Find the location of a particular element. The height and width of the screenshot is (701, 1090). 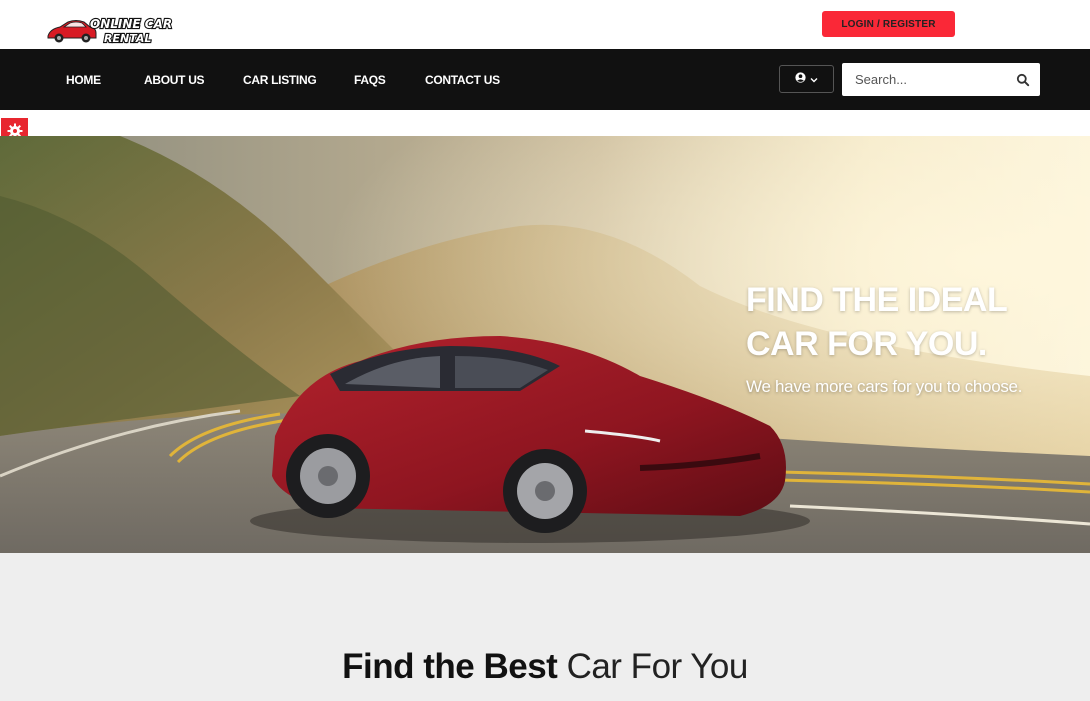

nav-contact-us: CONTACT US is located at coordinates (462, 79).